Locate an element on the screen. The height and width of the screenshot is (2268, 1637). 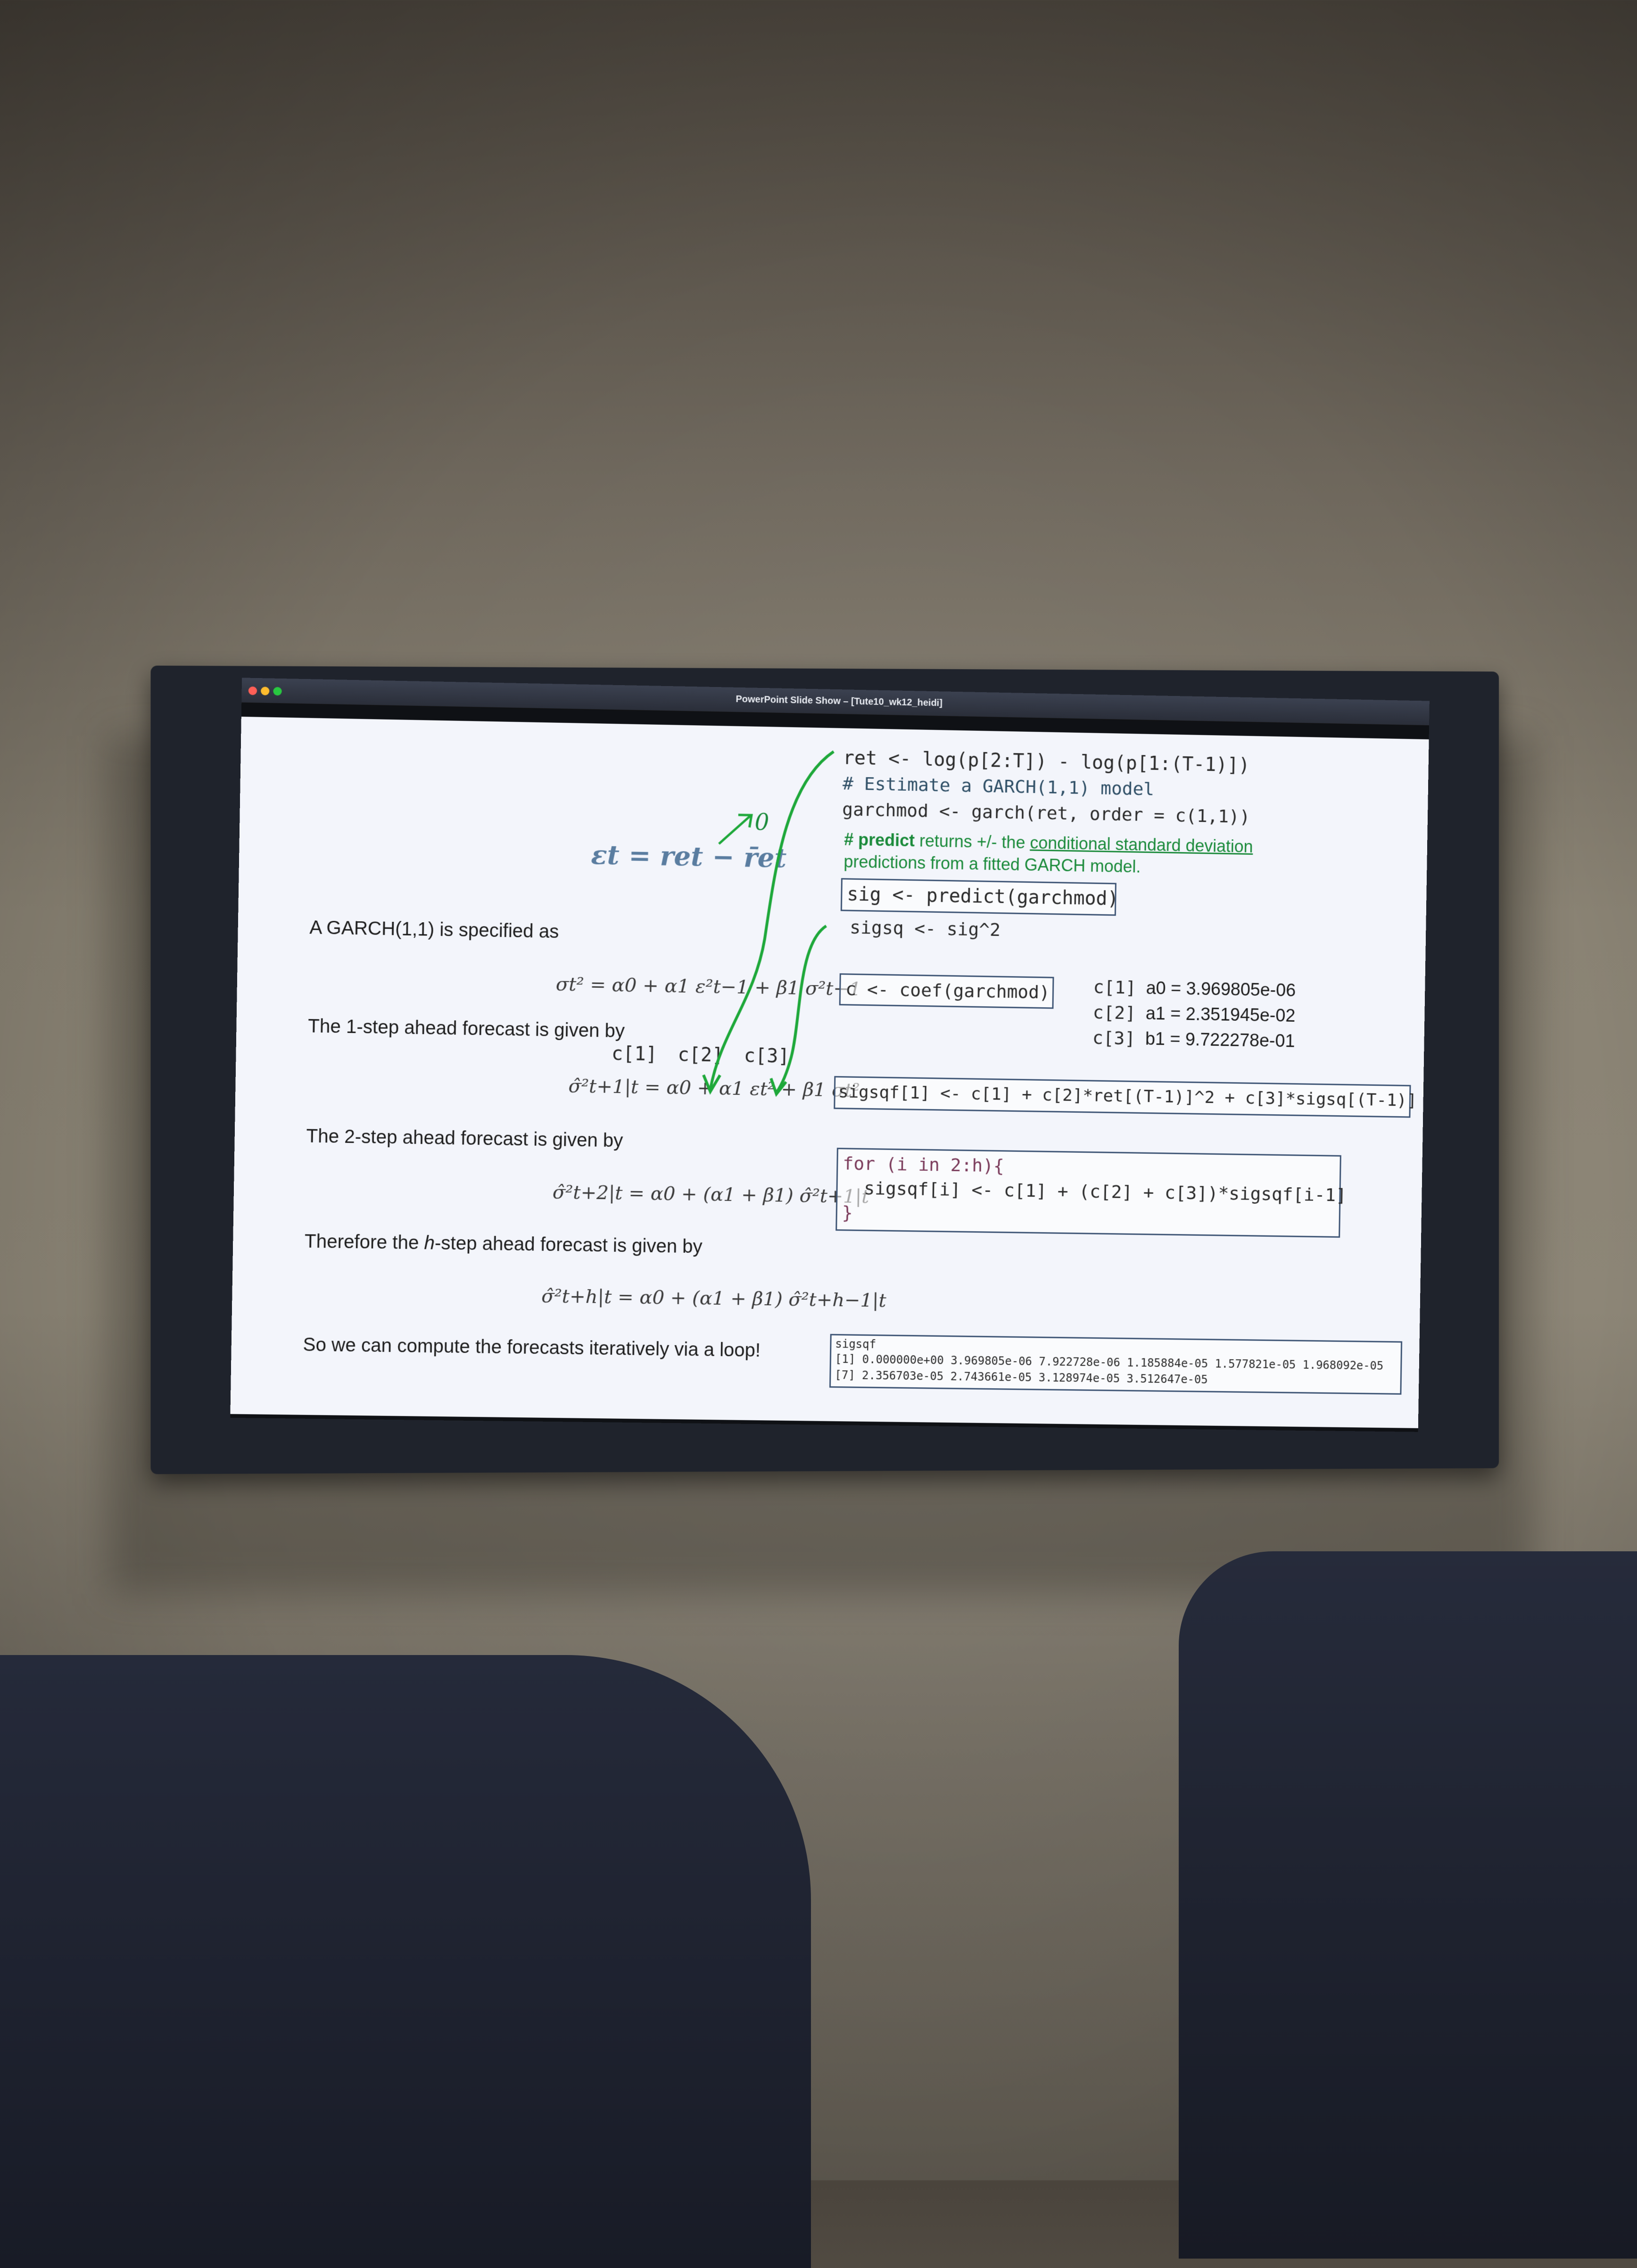
chair-back-left is located at coordinates (405, 1961).